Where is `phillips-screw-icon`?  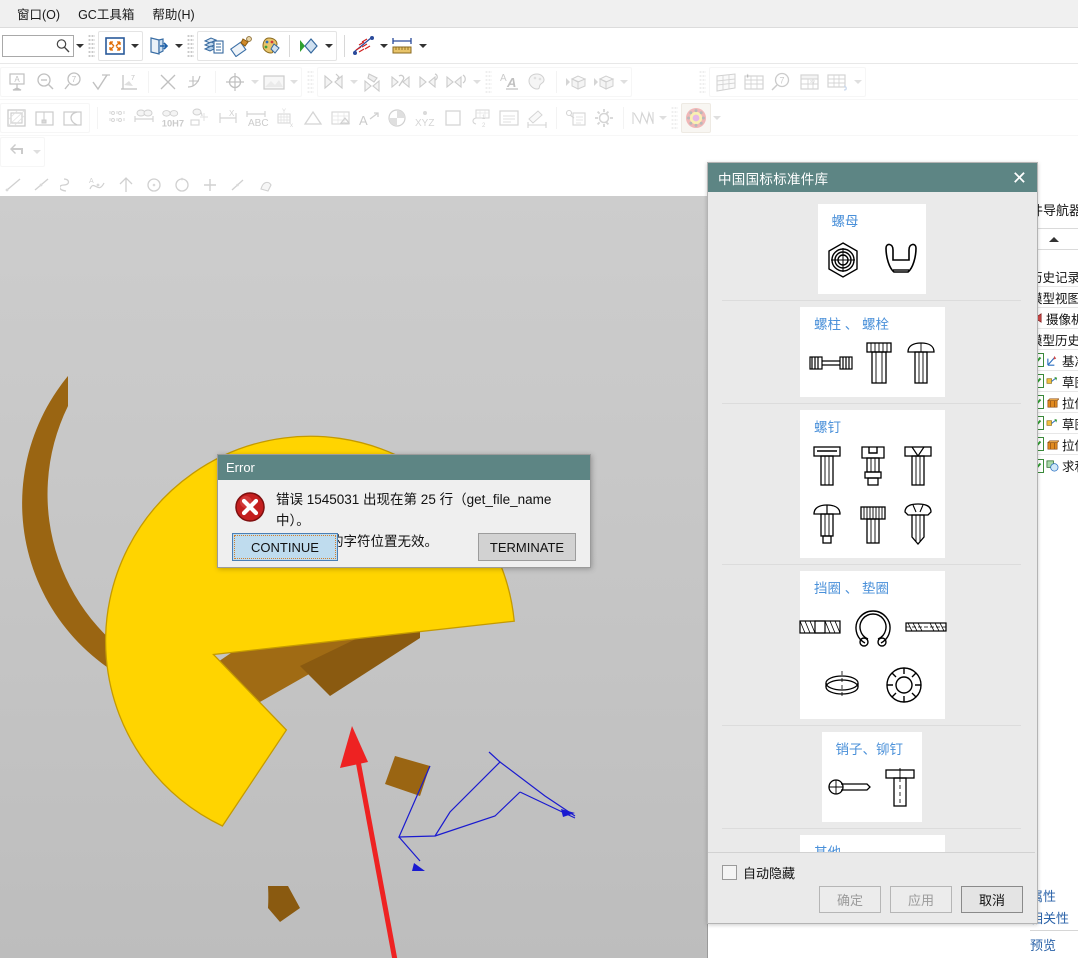
phillips-screw-icon is located at coordinates (918, 524).